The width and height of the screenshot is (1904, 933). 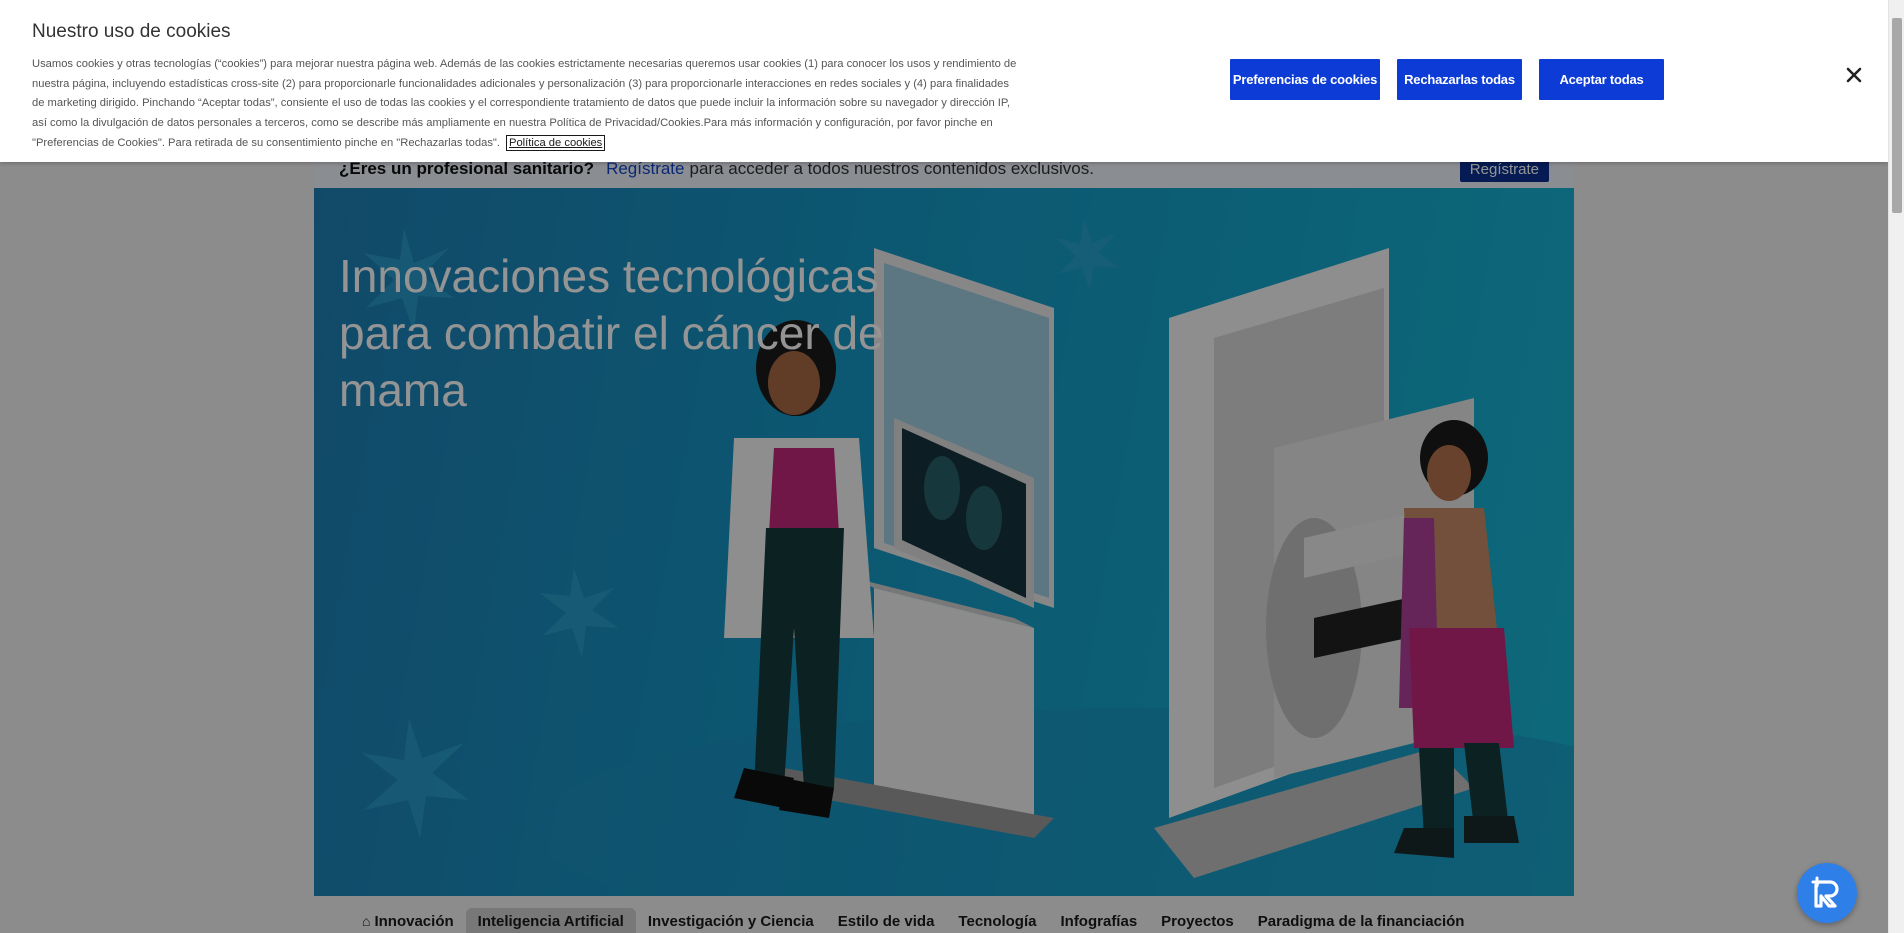 What do you see at coordinates (1897, 115) in the screenshot?
I see `scrollbar-thumb` at bounding box center [1897, 115].